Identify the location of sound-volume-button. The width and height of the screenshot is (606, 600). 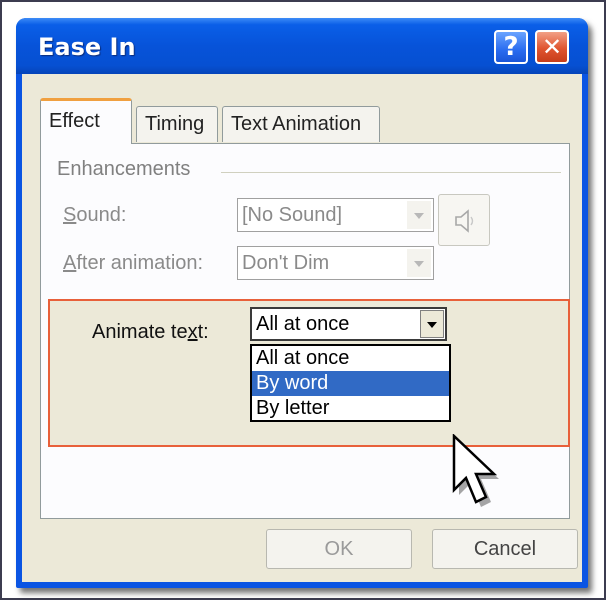
(464, 220).